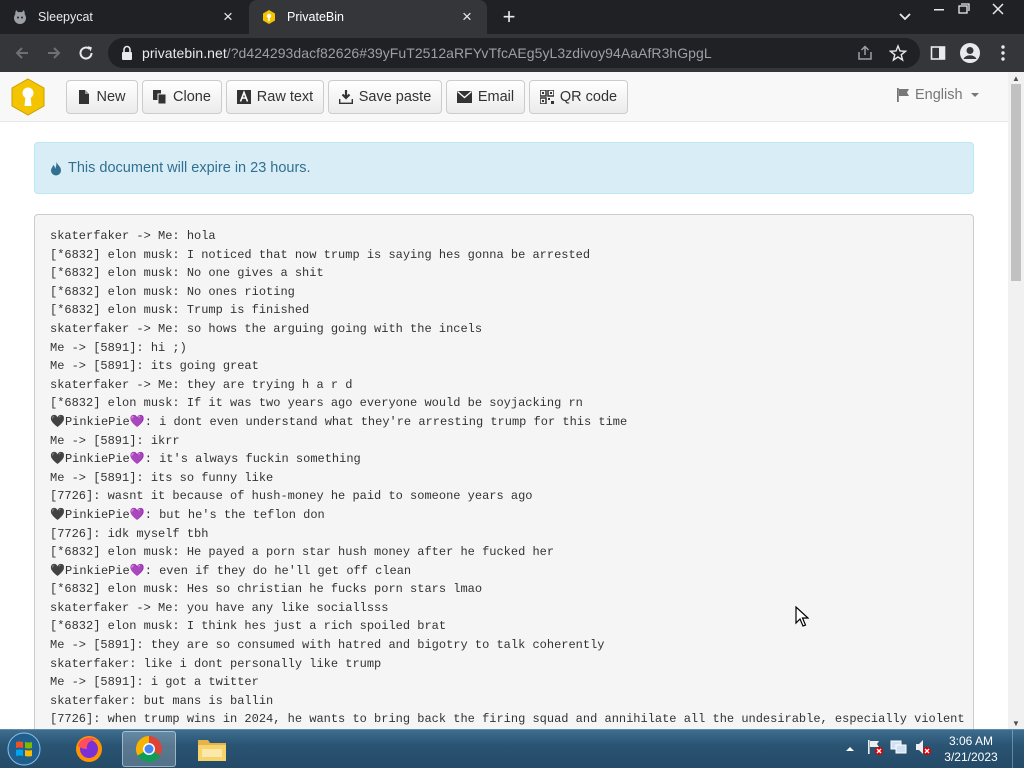  I want to click on privatebin-logo-icon, so click(28, 97).